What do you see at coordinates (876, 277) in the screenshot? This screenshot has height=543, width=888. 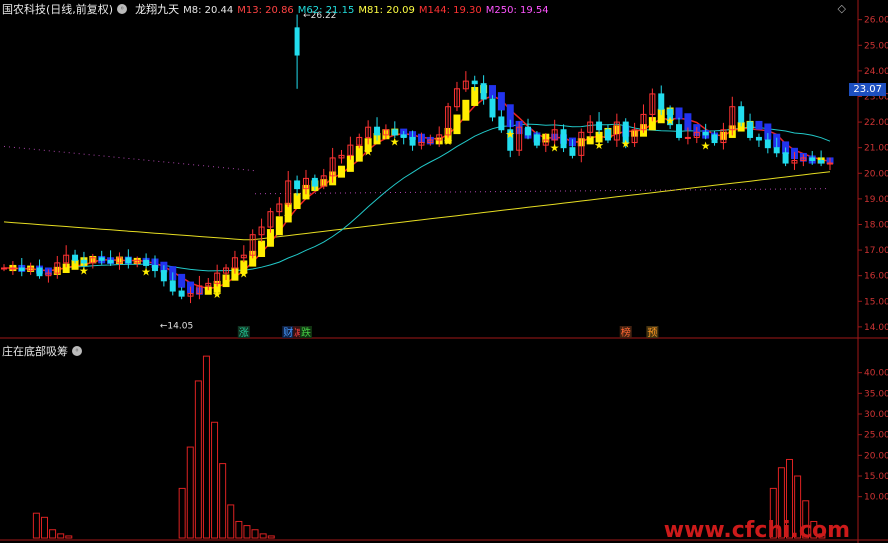 I see `price-axis-label: 16.00` at bounding box center [876, 277].